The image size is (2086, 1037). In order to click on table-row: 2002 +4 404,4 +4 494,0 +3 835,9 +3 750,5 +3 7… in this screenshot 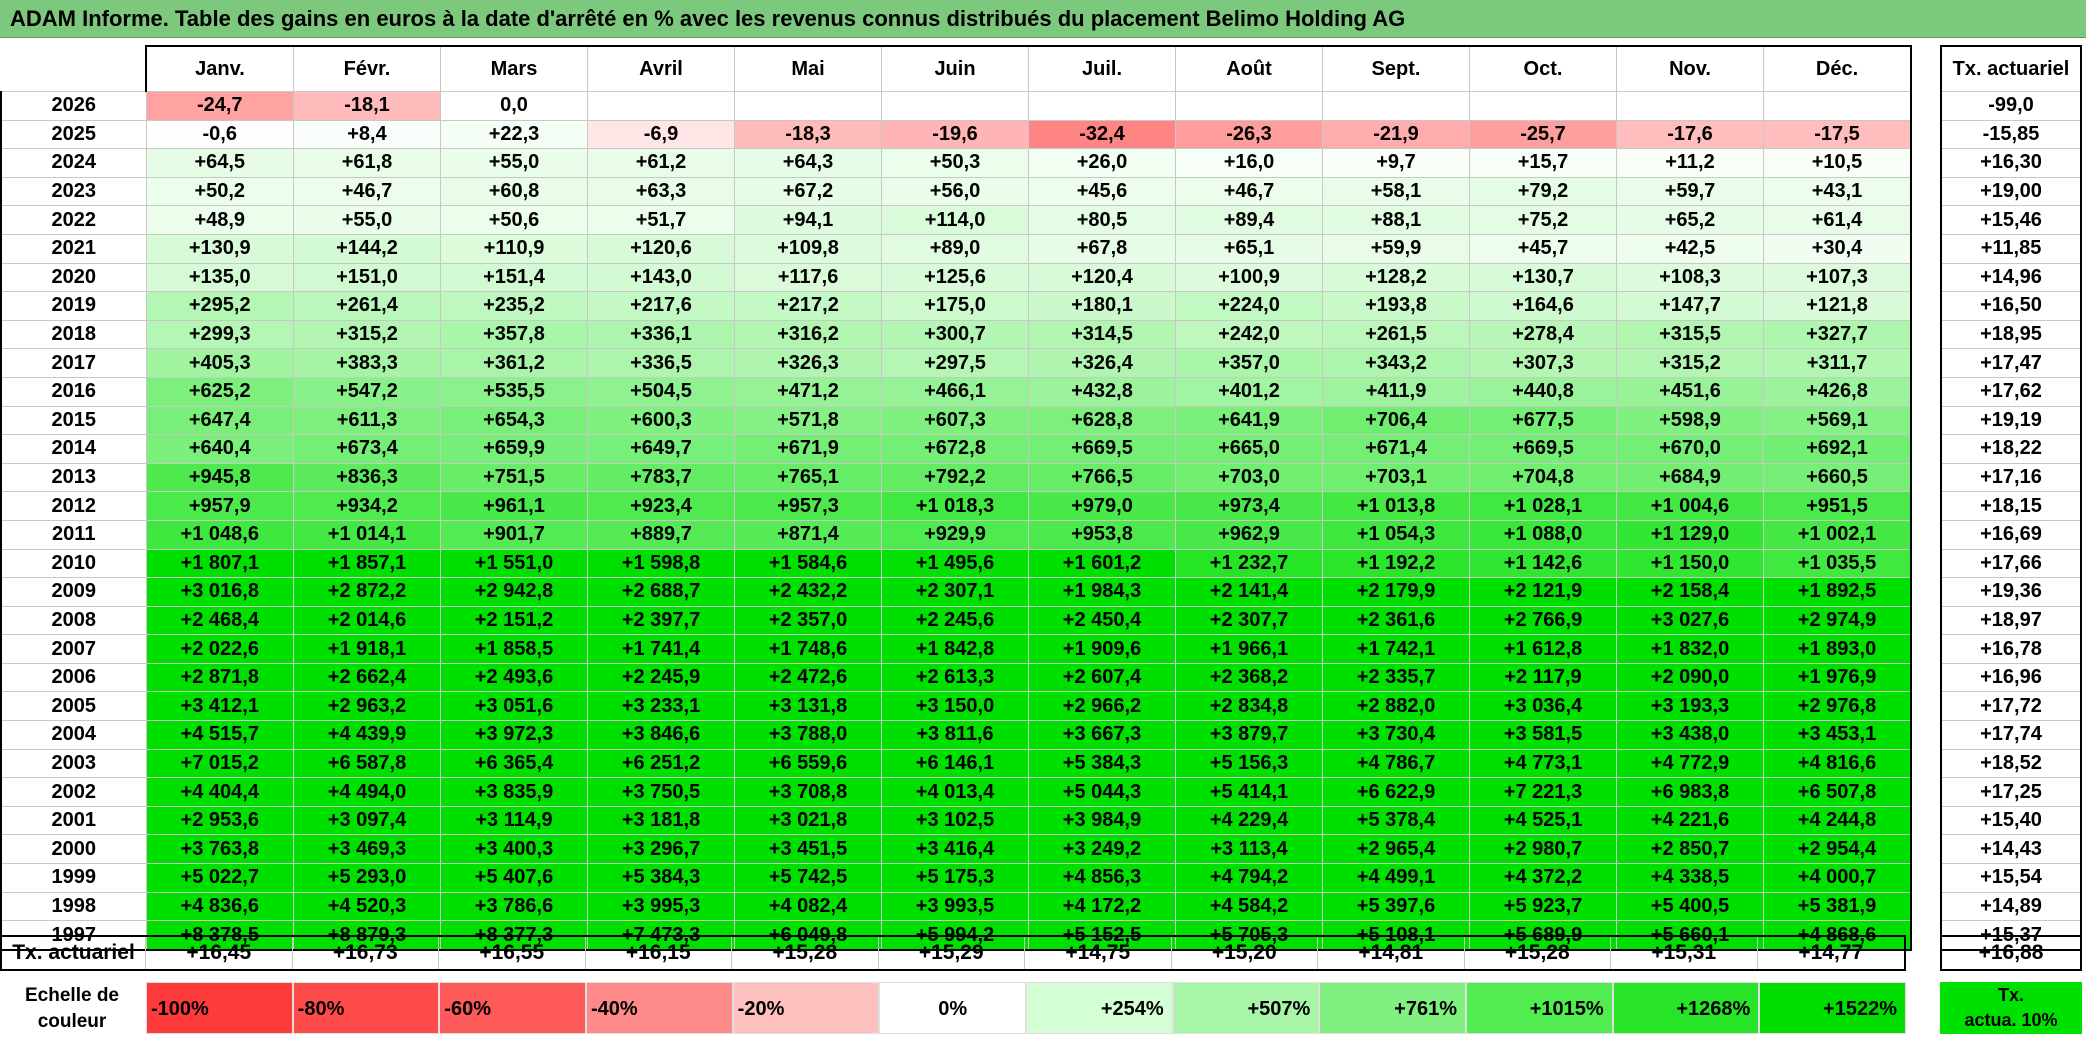, I will do `click(956, 792)`.